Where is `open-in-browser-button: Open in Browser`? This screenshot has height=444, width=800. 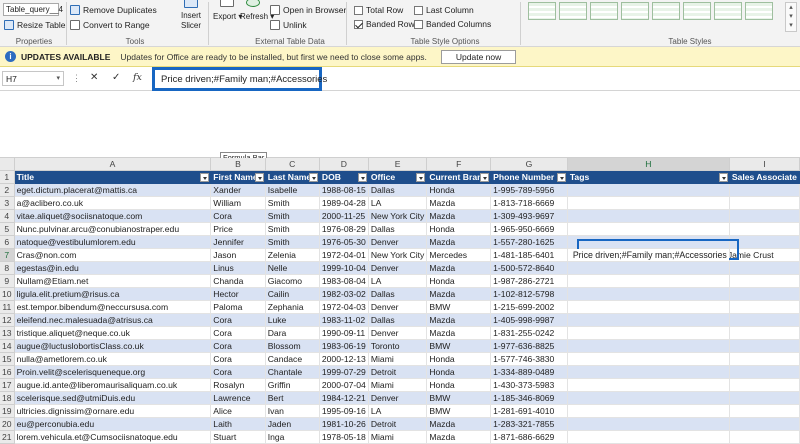
open-in-browser-button: Open in Browser is located at coordinates (308, 10).